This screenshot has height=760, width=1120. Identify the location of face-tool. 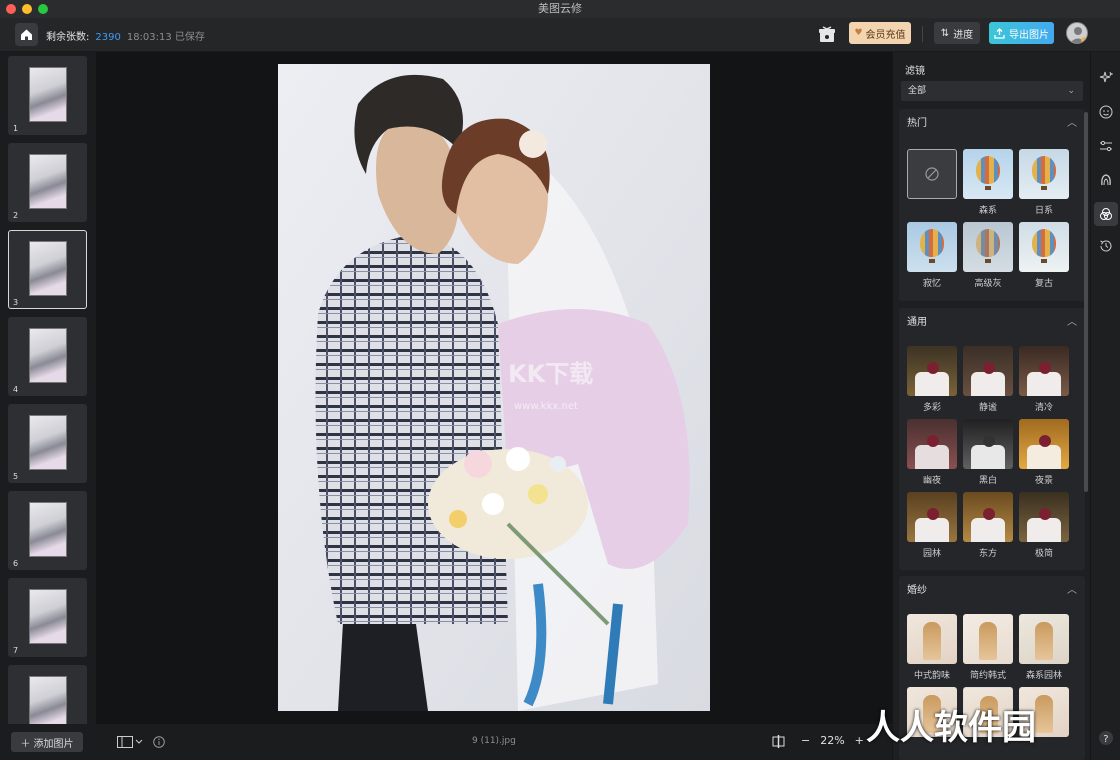
(1106, 112).